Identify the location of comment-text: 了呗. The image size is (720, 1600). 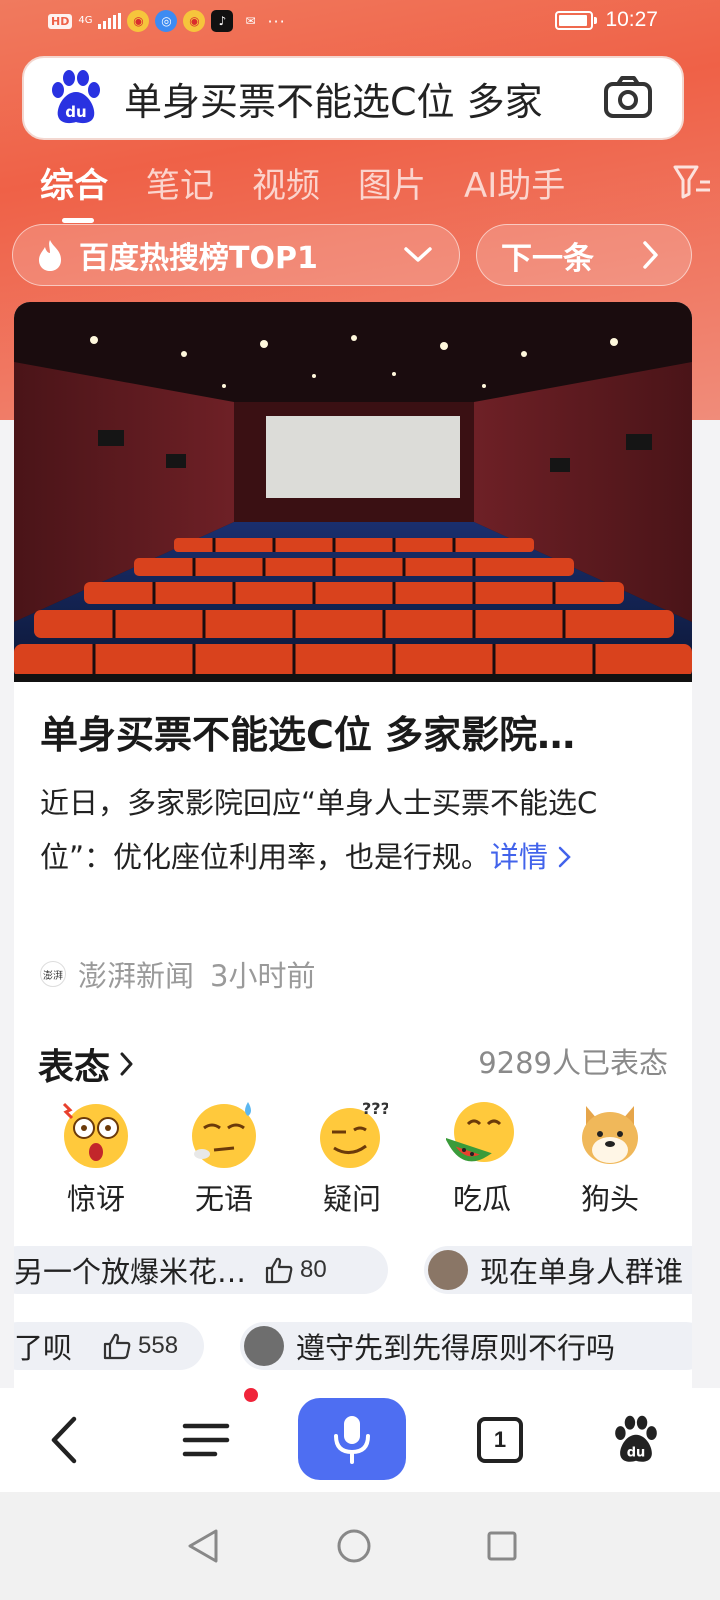
(43, 1348).